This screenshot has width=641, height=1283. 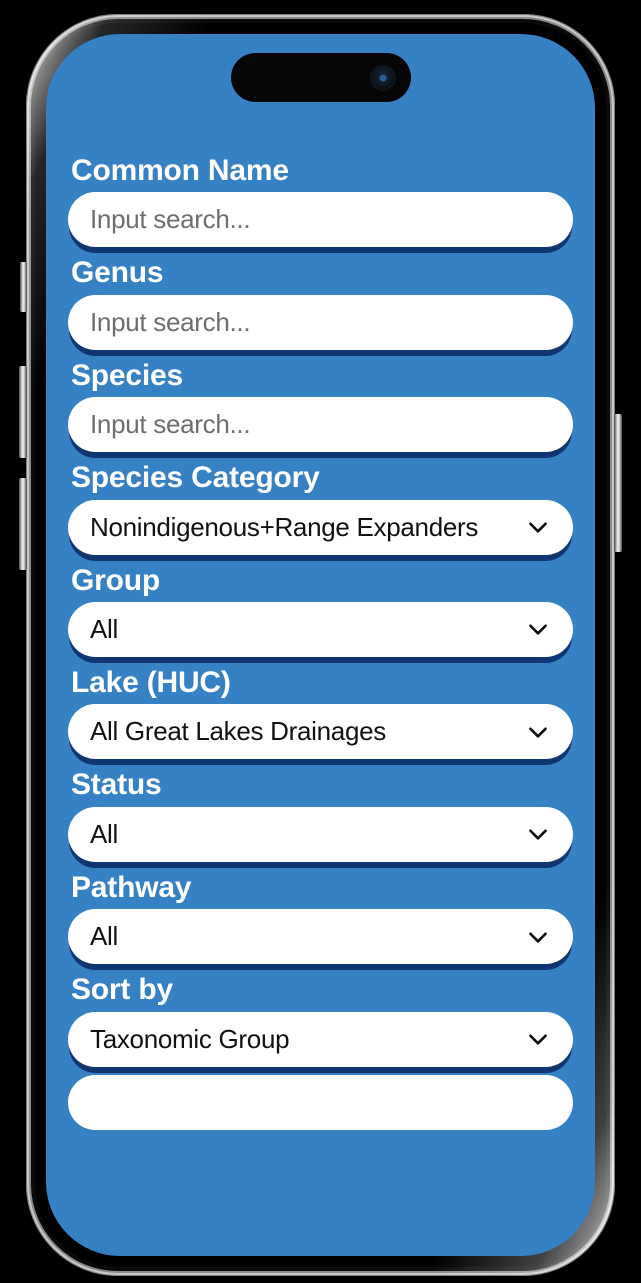 I want to click on value-species-category: Nonindigenous+Range Expanders, so click(x=284, y=526).